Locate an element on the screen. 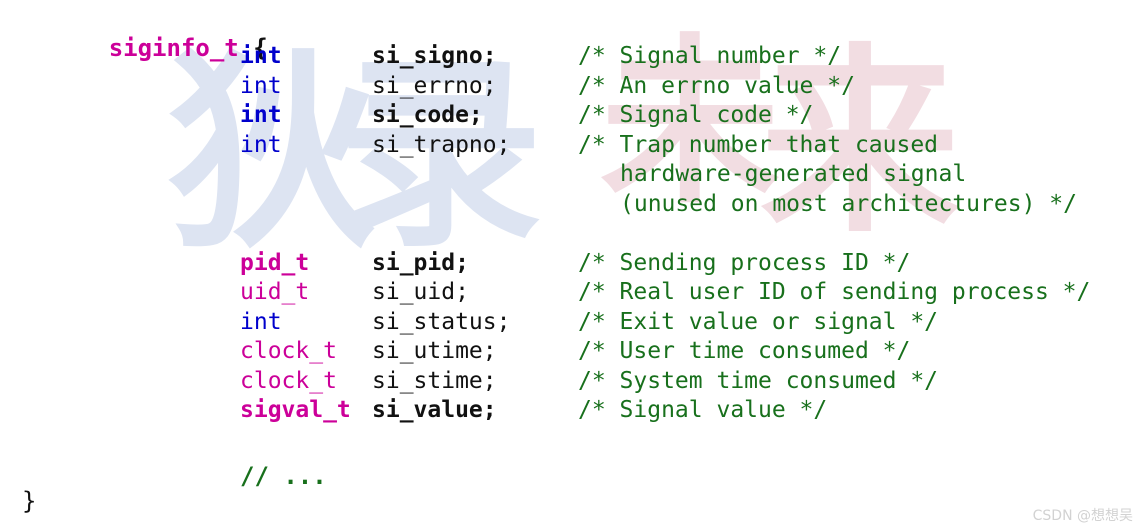  field-comment: /* Signal number */ is located at coordinates (710, 56).